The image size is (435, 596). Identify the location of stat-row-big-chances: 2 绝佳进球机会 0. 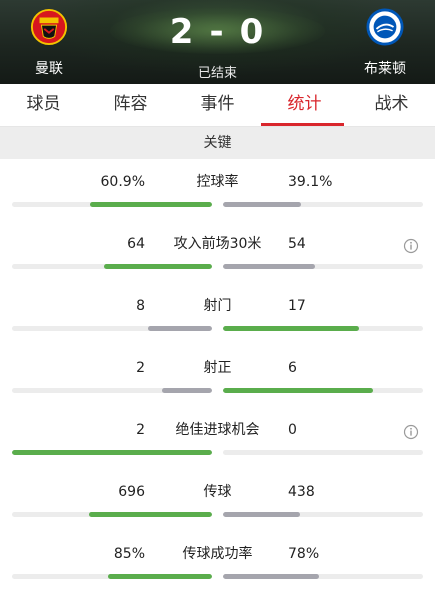
(217, 441).